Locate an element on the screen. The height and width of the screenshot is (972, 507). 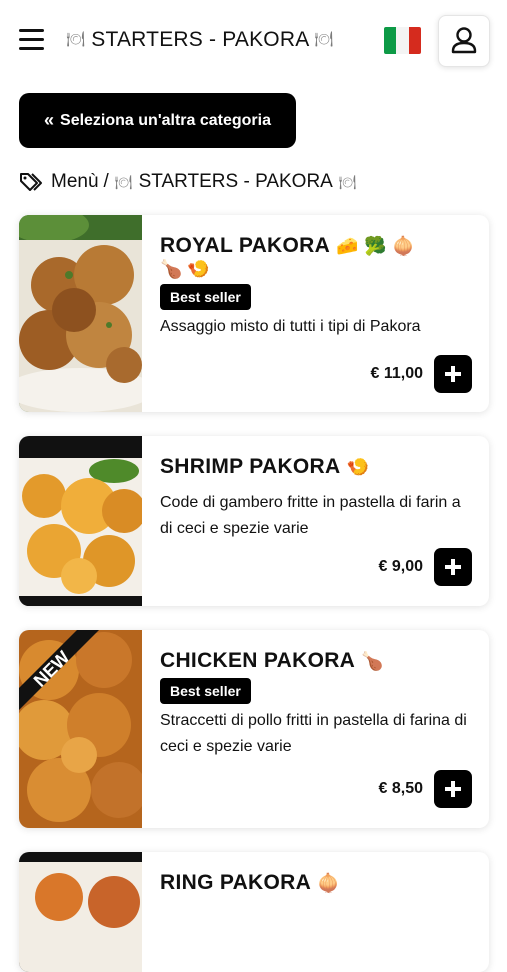
allergen-icons: 🧀 🥦 🧅 is located at coordinates (375, 246).